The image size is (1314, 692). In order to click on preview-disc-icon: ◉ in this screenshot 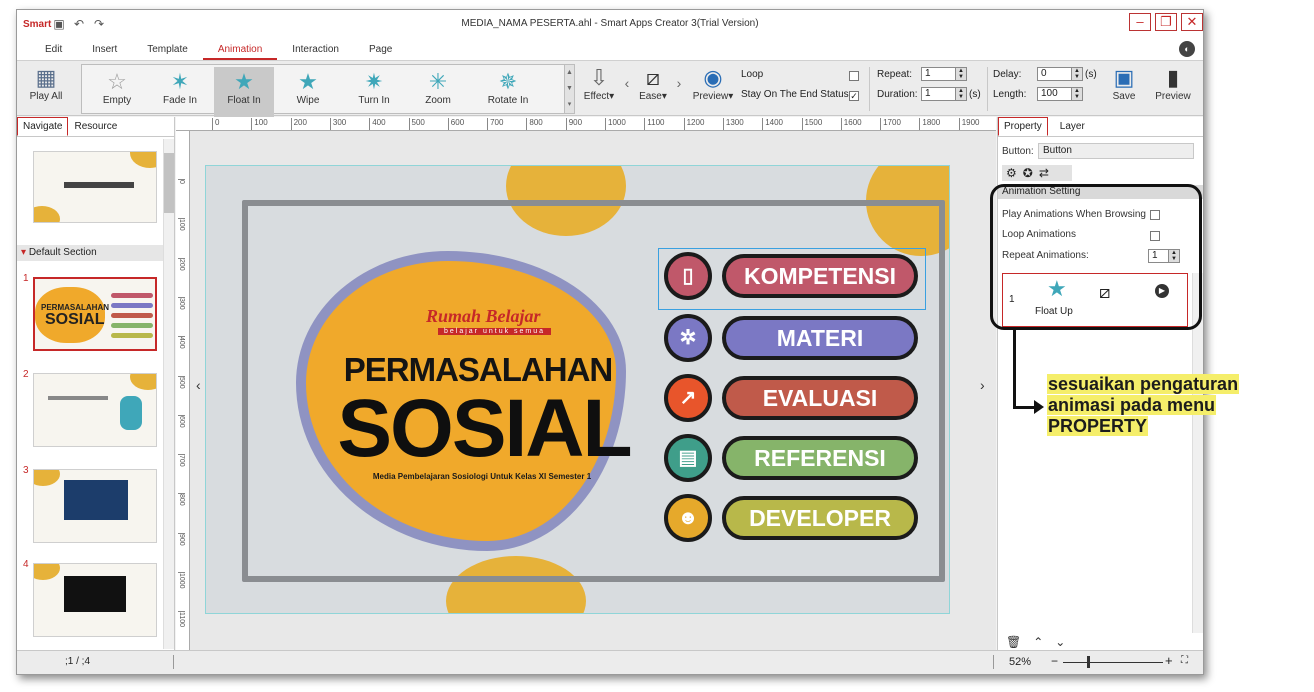, I will do `click(713, 77)`.